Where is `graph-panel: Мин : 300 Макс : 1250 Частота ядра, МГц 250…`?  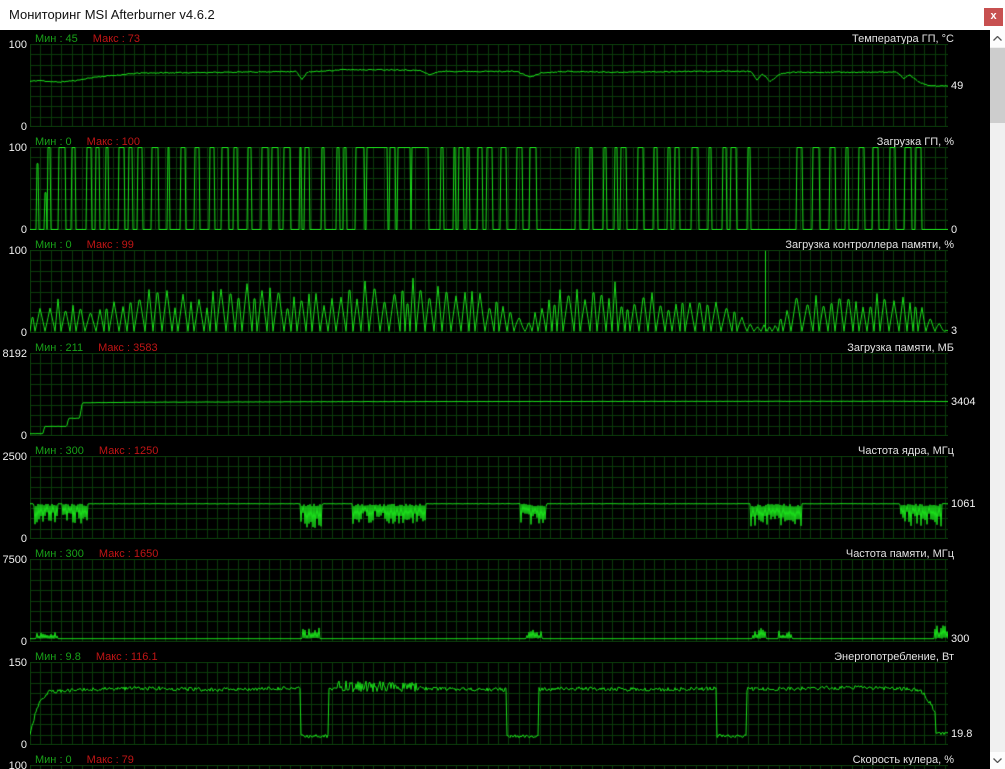
graph-panel: Мин : 300 Макс : 1250 Частота ядра, МГц 250… is located at coordinates (495, 493).